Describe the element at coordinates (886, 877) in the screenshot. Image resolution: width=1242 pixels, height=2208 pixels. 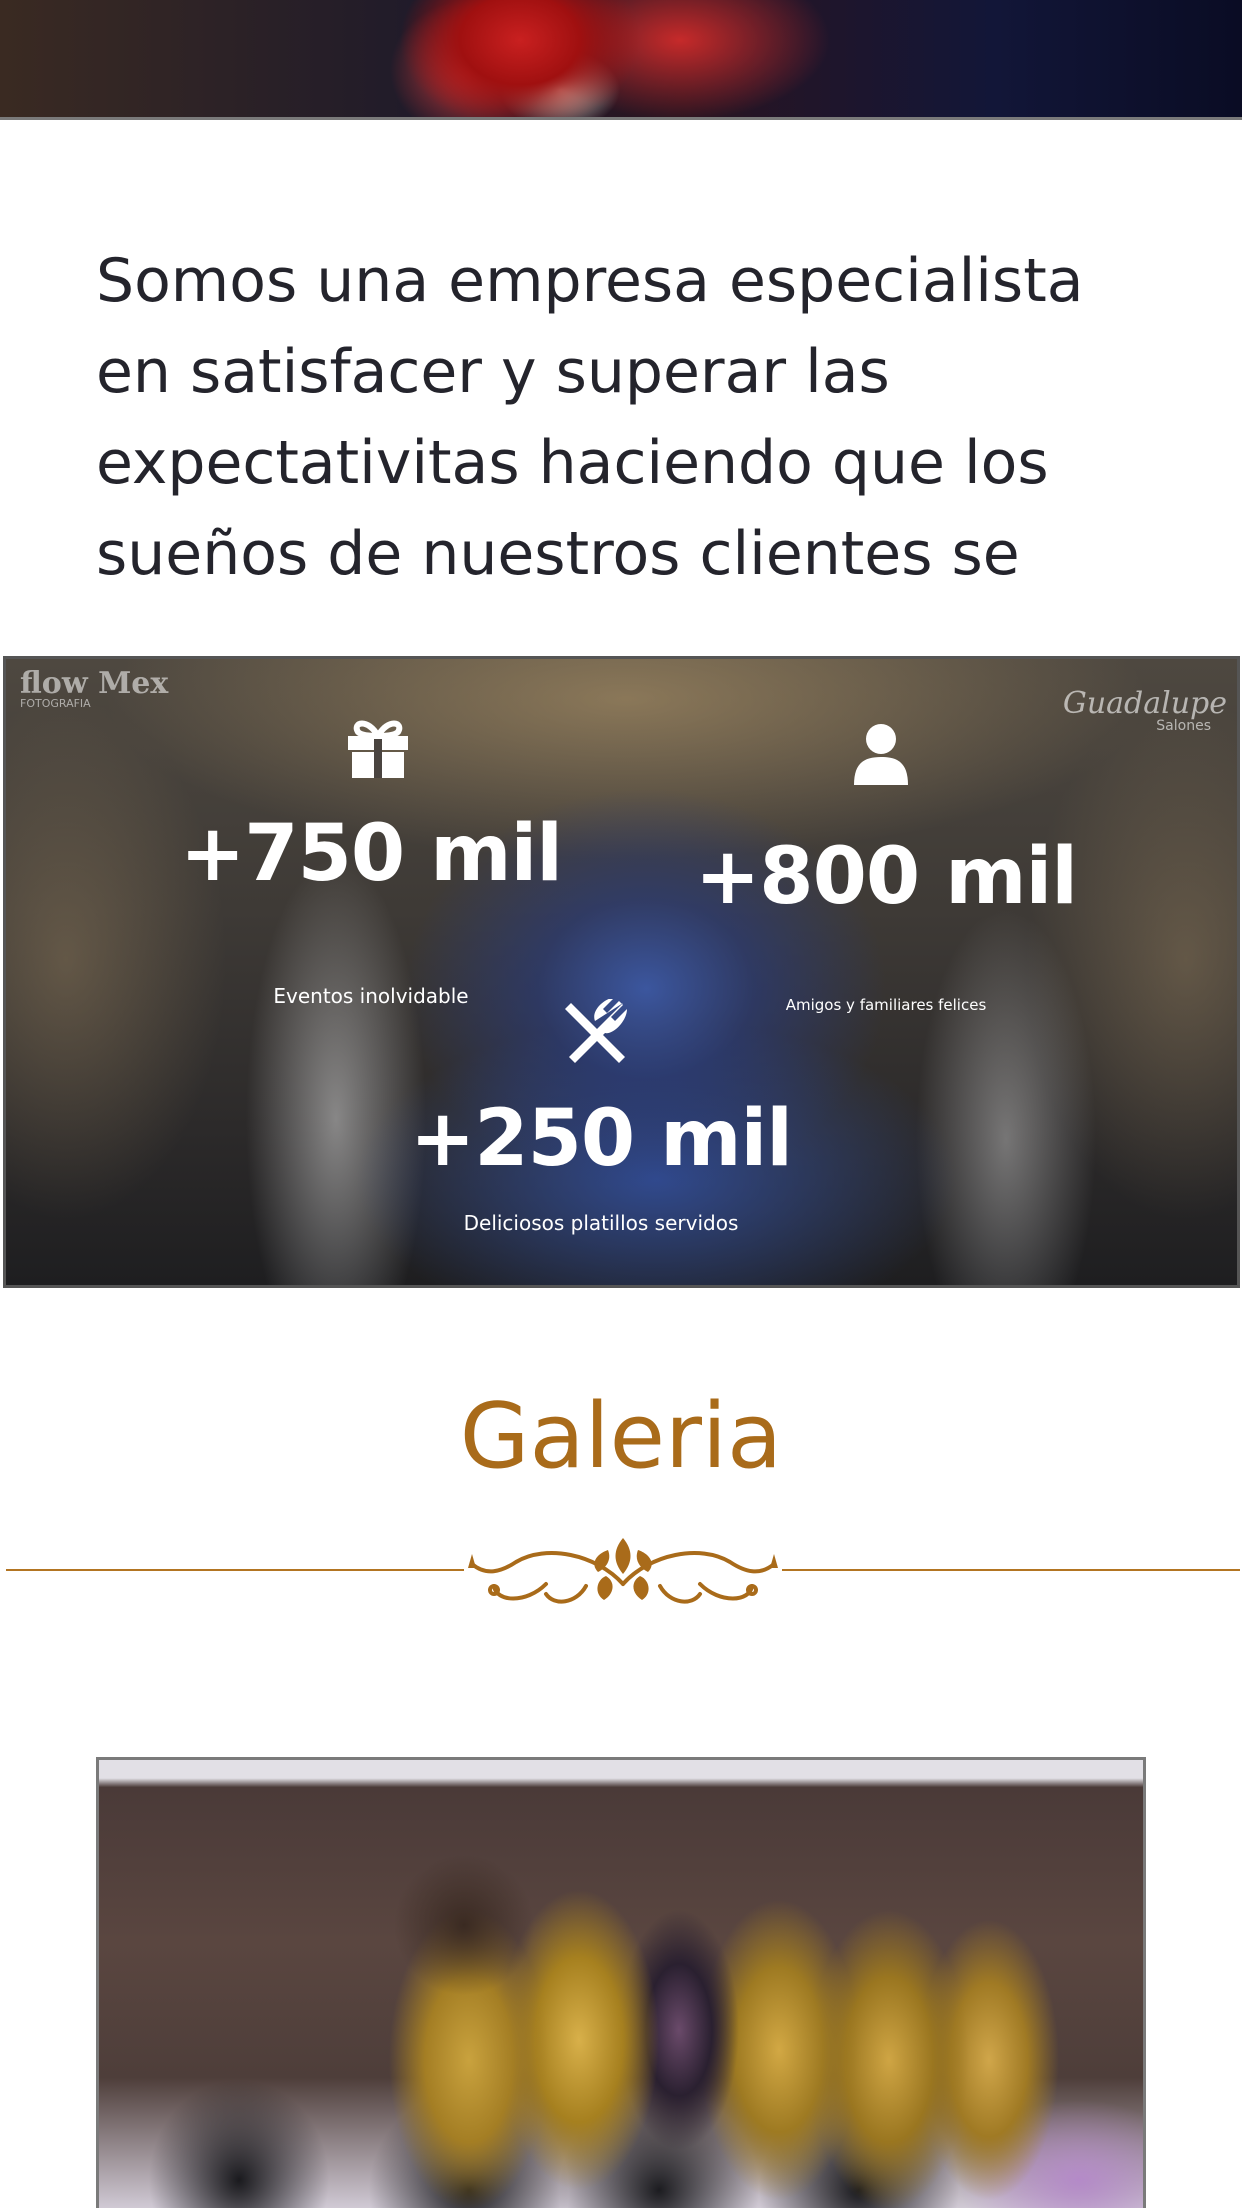
I see `stat-guests-value: +800 mil` at that location.